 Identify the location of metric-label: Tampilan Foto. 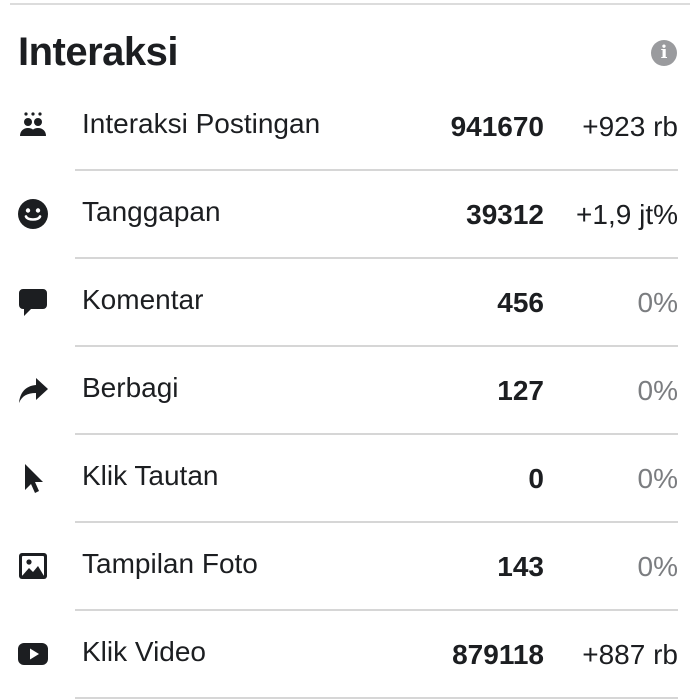
(170, 563).